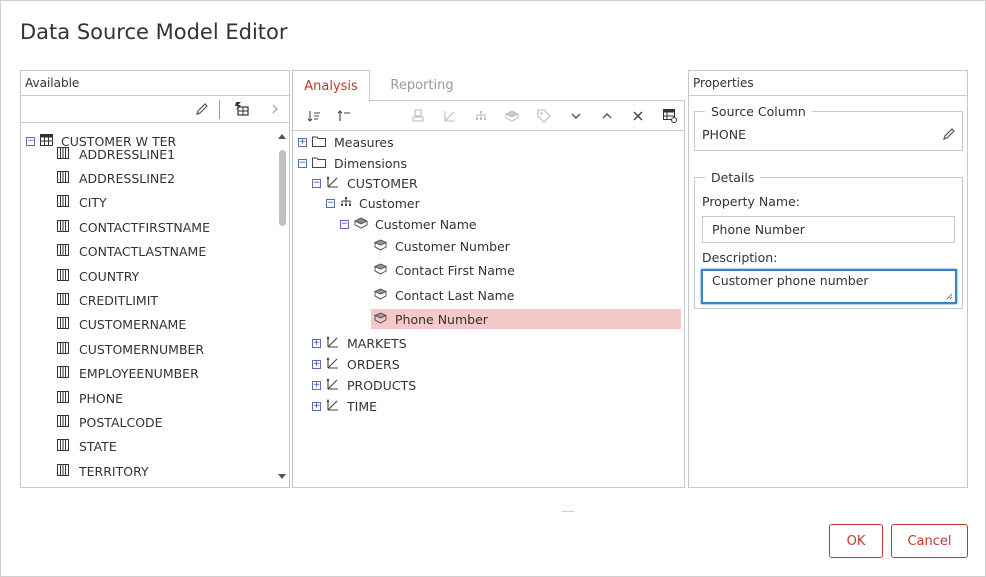 Image resolution: width=986 pixels, height=577 pixels. What do you see at coordinates (128, 374) in the screenshot?
I see `column-item: EMPLOYEENUMBER` at bounding box center [128, 374].